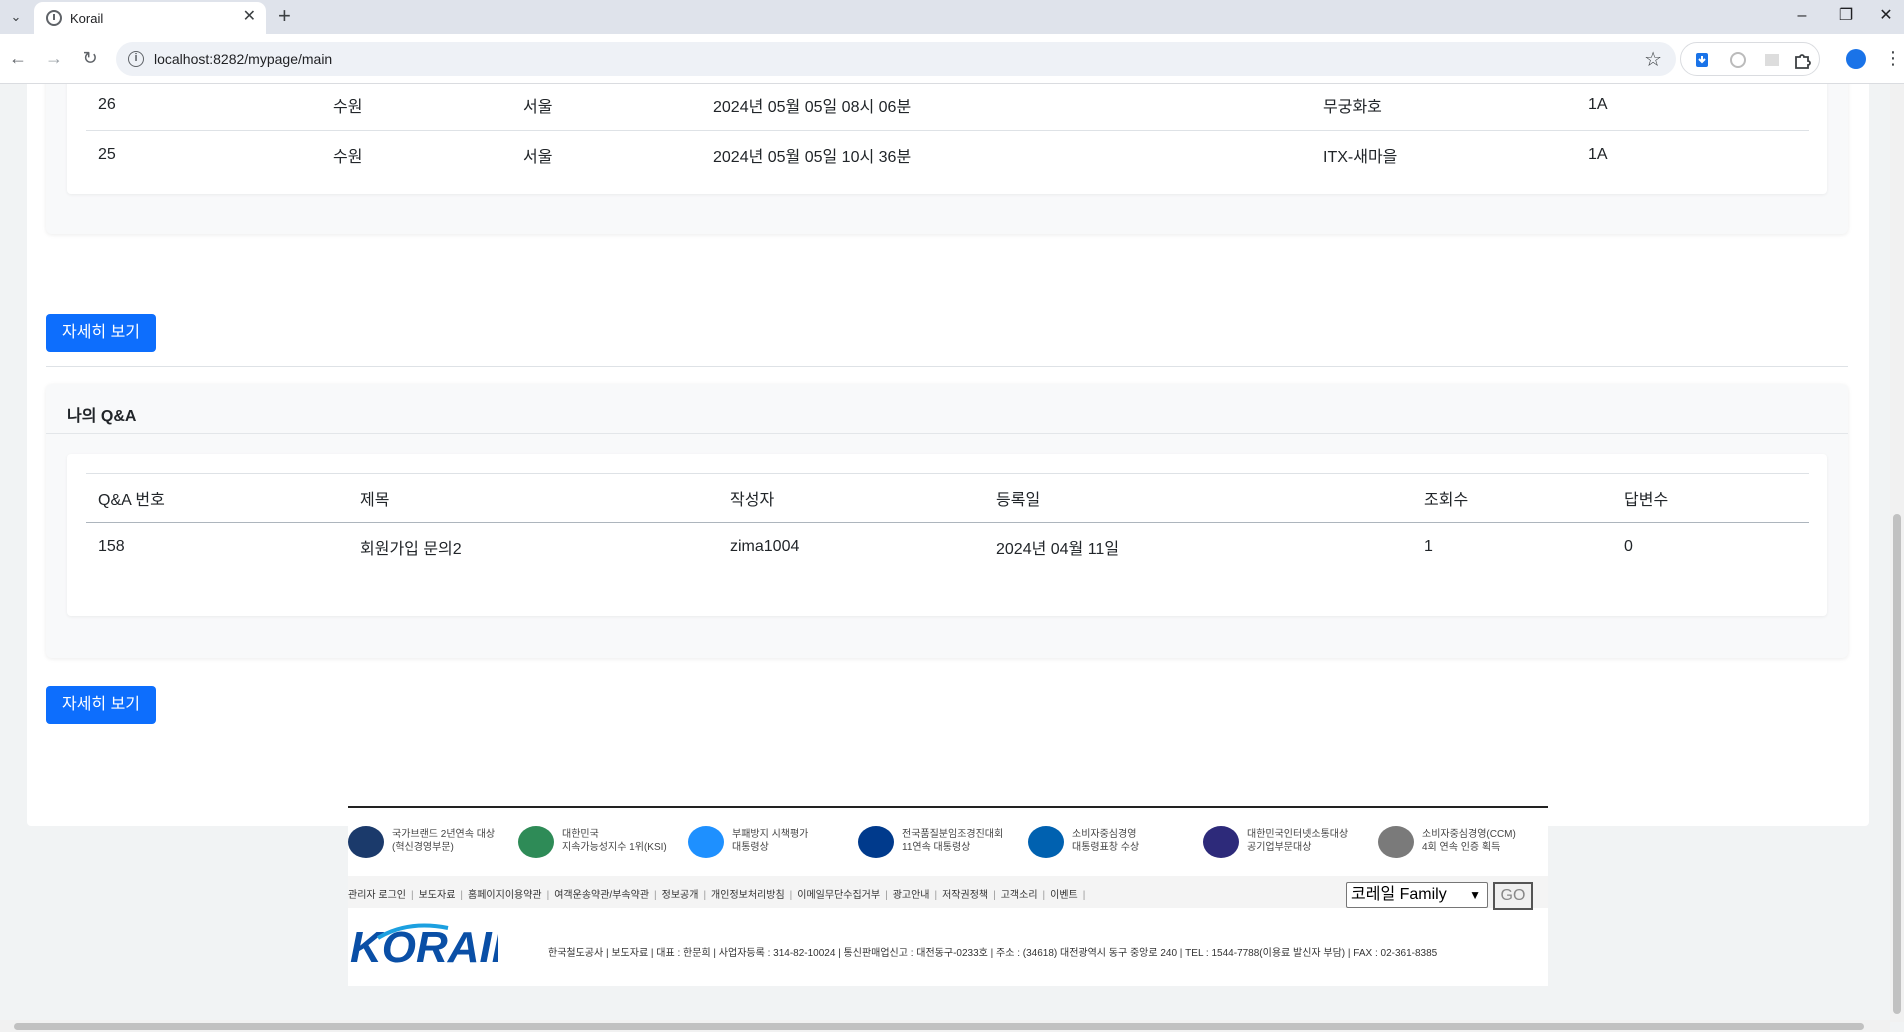 Image resolution: width=1904 pixels, height=1032 pixels. I want to click on back-arrow-icon: ←, so click(18, 58).